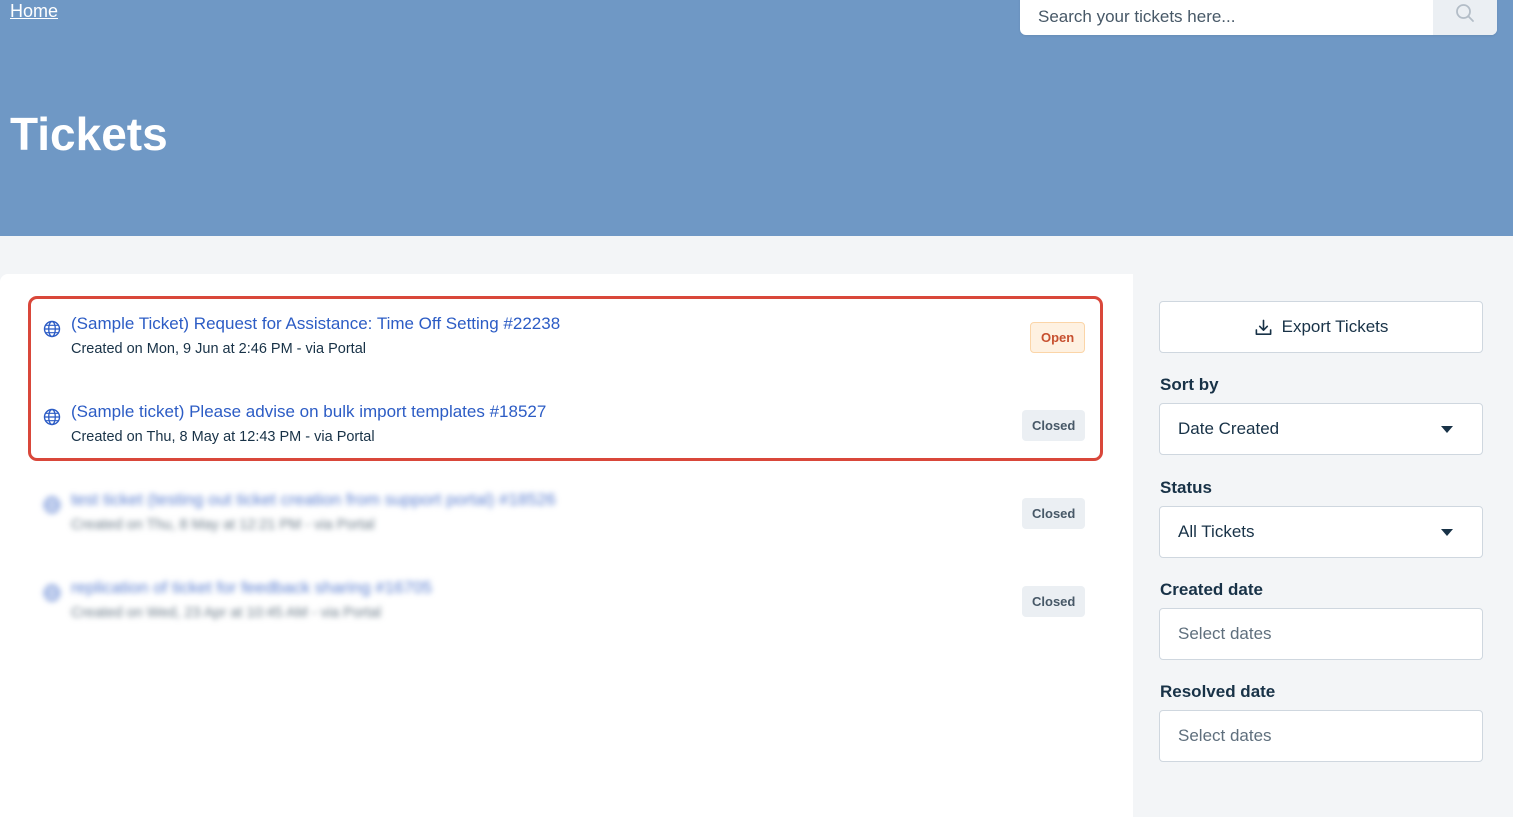  Describe the element at coordinates (1321, 634) in the screenshot. I see `created-date-input` at that location.